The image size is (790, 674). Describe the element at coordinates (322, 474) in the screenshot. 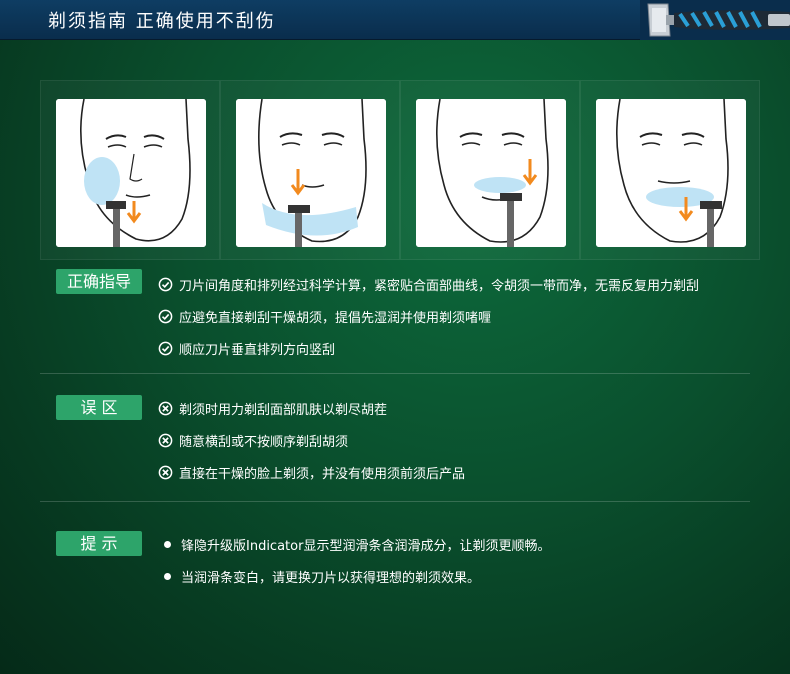

I see `item-text: 直接在干燥的脸上剃须，并没有使用须前须后产品` at that location.